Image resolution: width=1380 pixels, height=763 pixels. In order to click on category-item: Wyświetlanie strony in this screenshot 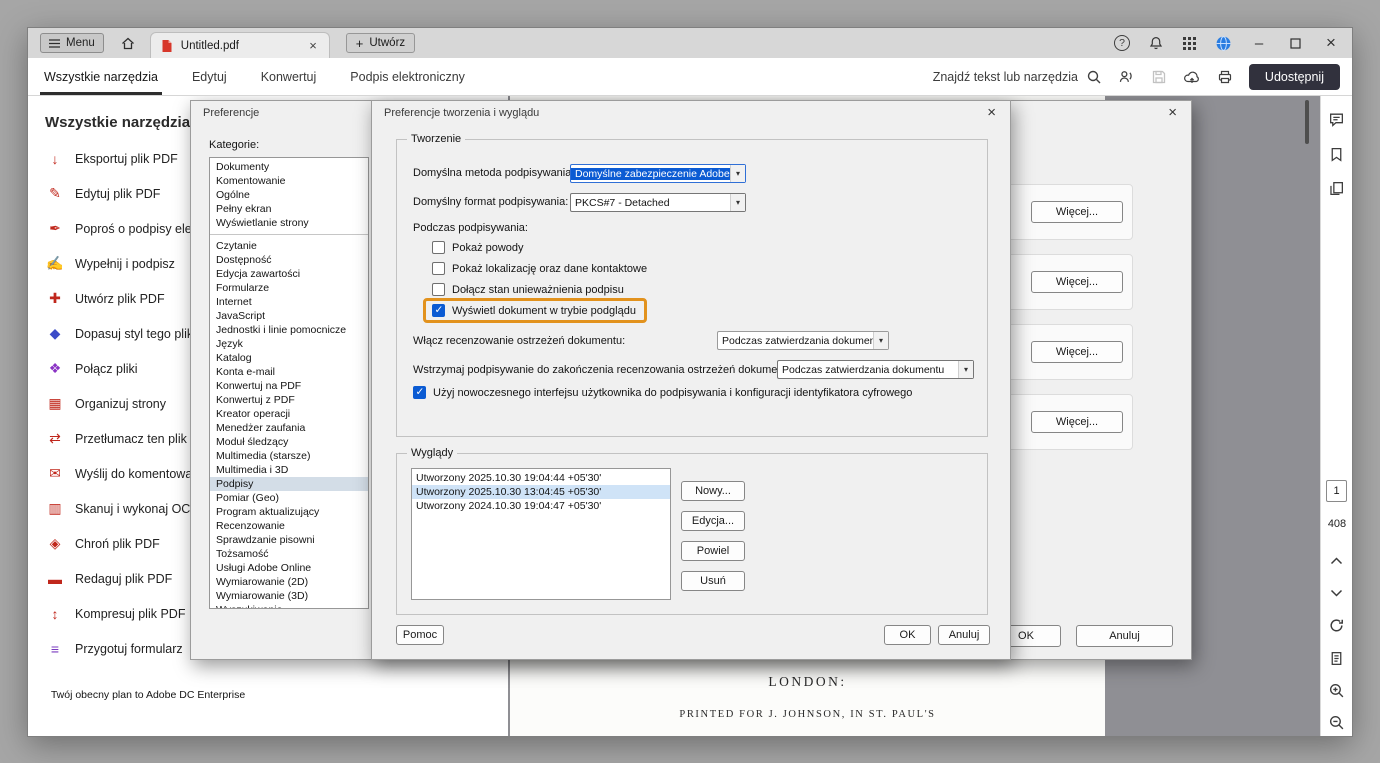, I will do `click(289, 223)`.